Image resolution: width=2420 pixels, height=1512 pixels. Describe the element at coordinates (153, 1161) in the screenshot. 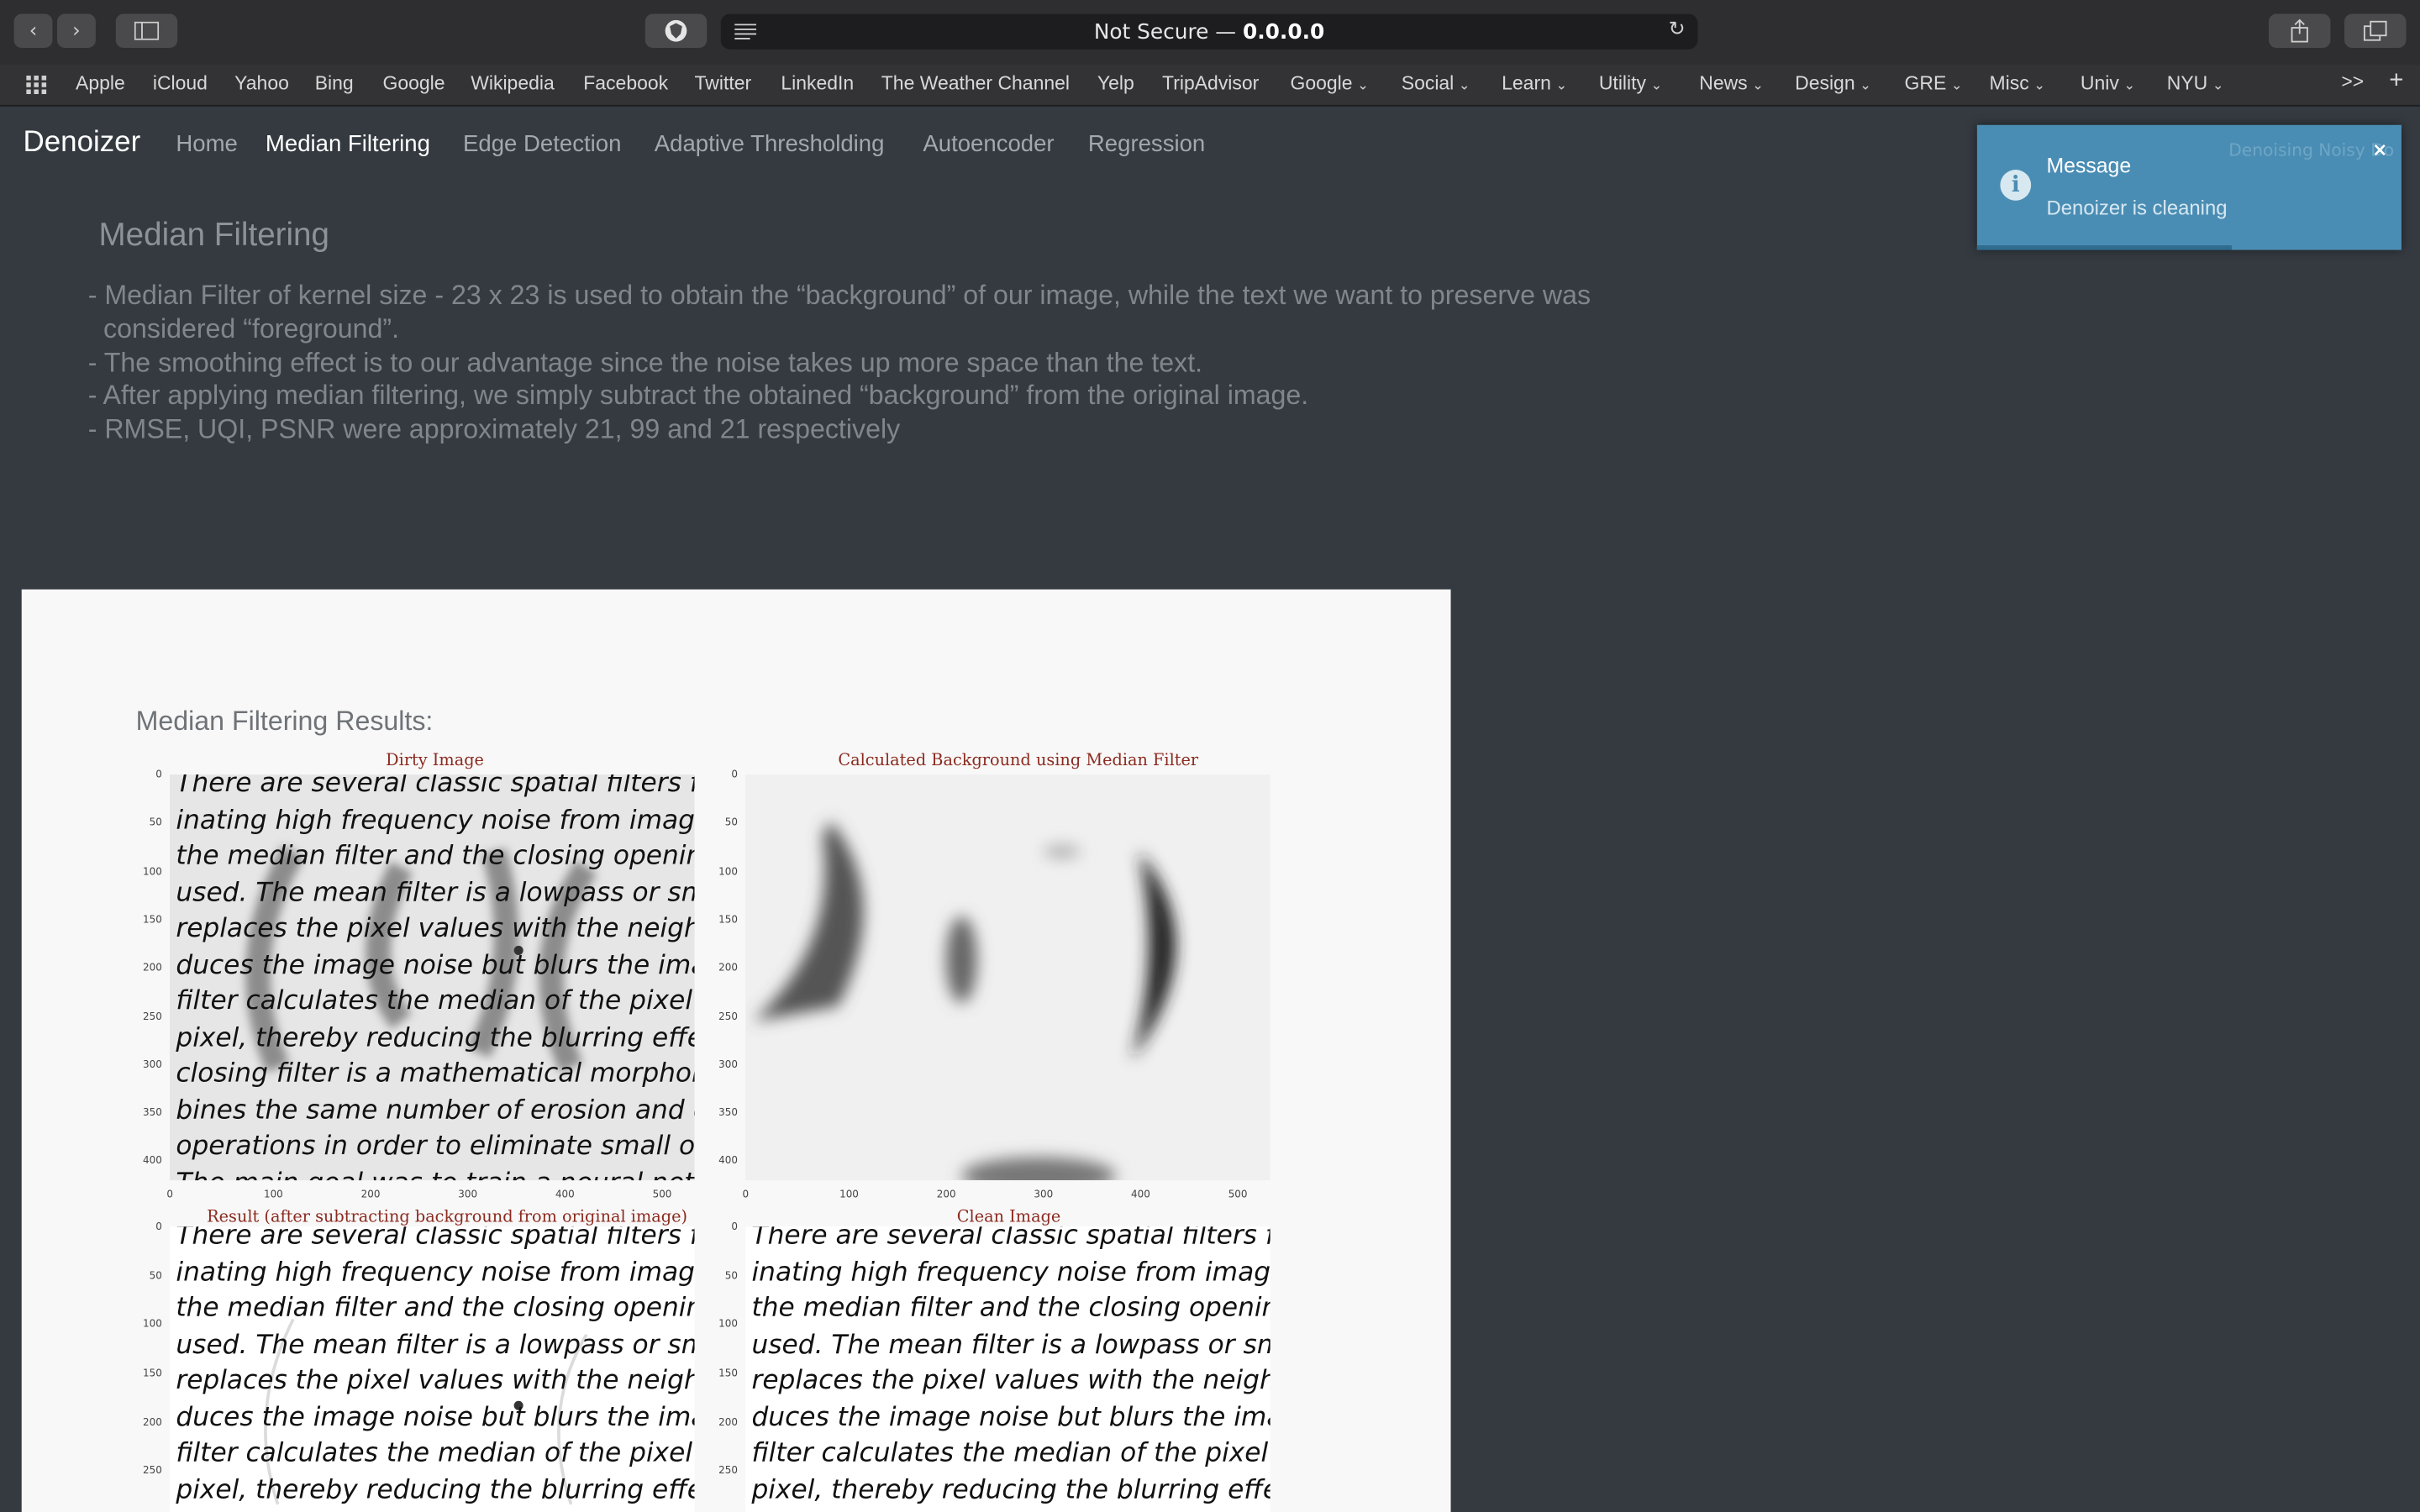

I see `y-tick-label: 400` at that location.